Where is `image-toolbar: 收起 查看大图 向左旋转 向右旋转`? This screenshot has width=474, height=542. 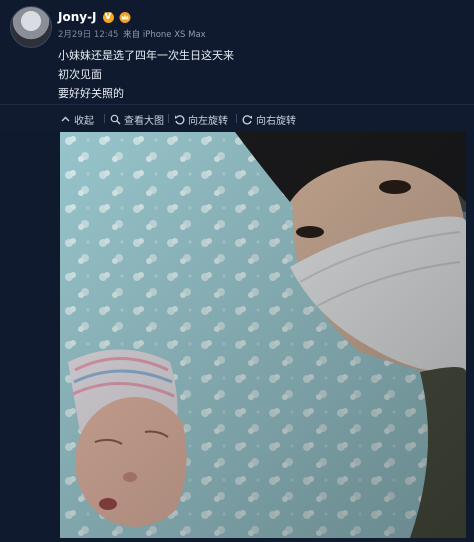 image-toolbar: 收起 查看大图 向左旋转 向右旋转 is located at coordinates (237, 117).